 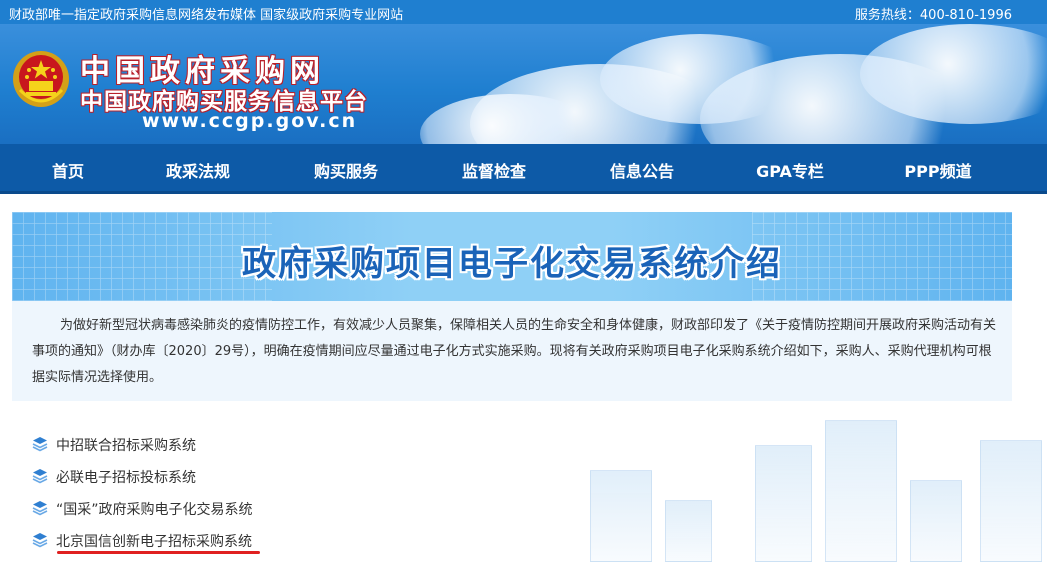 I want to click on list-item-label: “国采”政府采购电子化交易系统, so click(x=154, y=509).